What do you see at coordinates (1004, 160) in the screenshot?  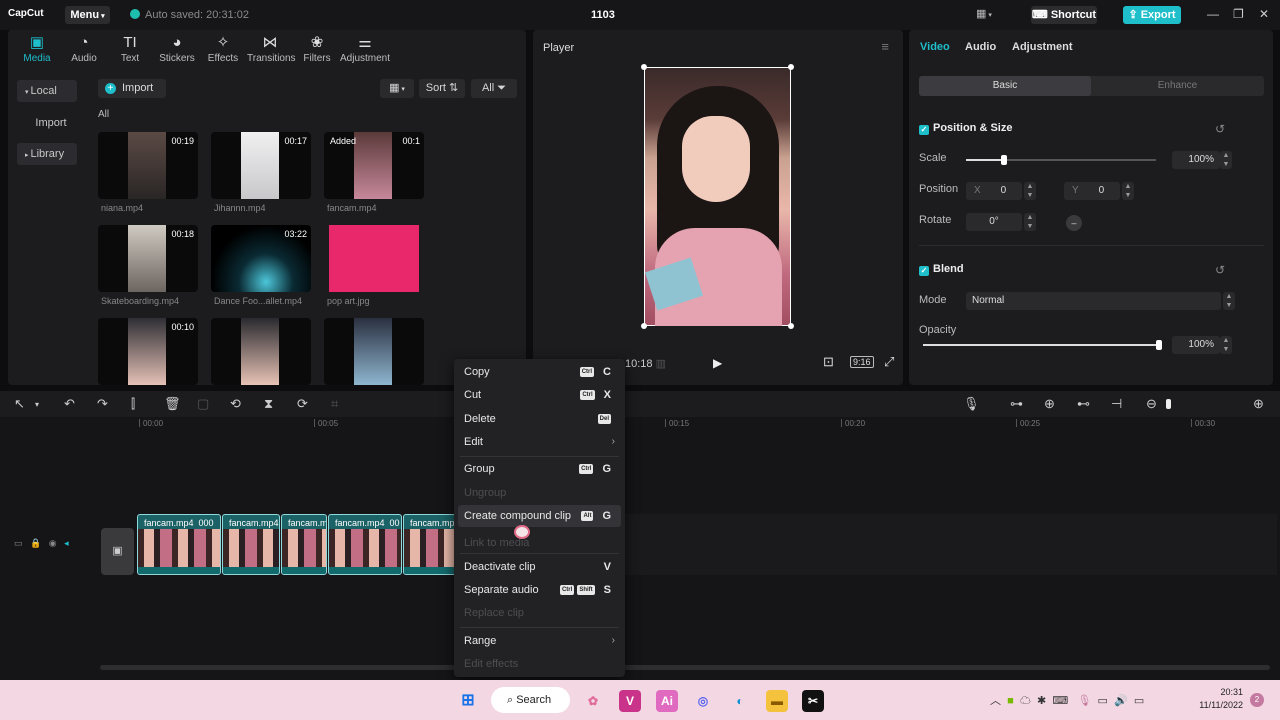 I see `slider-knob` at bounding box center [1004, 160].